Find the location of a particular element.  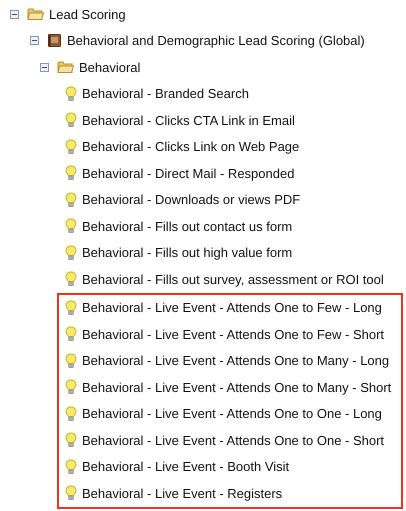

tree-item-label: Behavioral - Live Event - Attends One to One - Long is located at coordinates (232, 414).